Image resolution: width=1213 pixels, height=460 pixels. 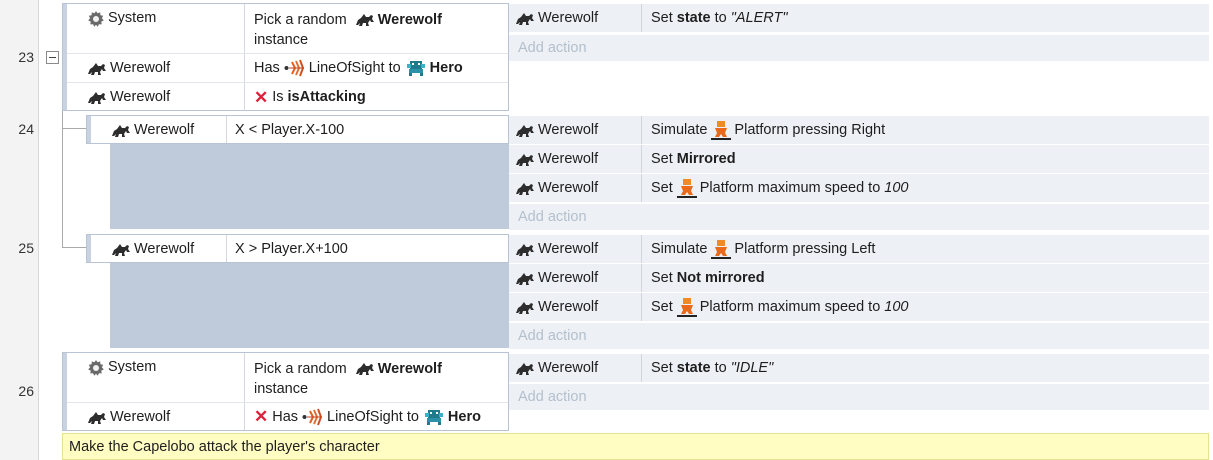 I want to click on action-description: Set Not mirrored, so click(x=708, y=278).